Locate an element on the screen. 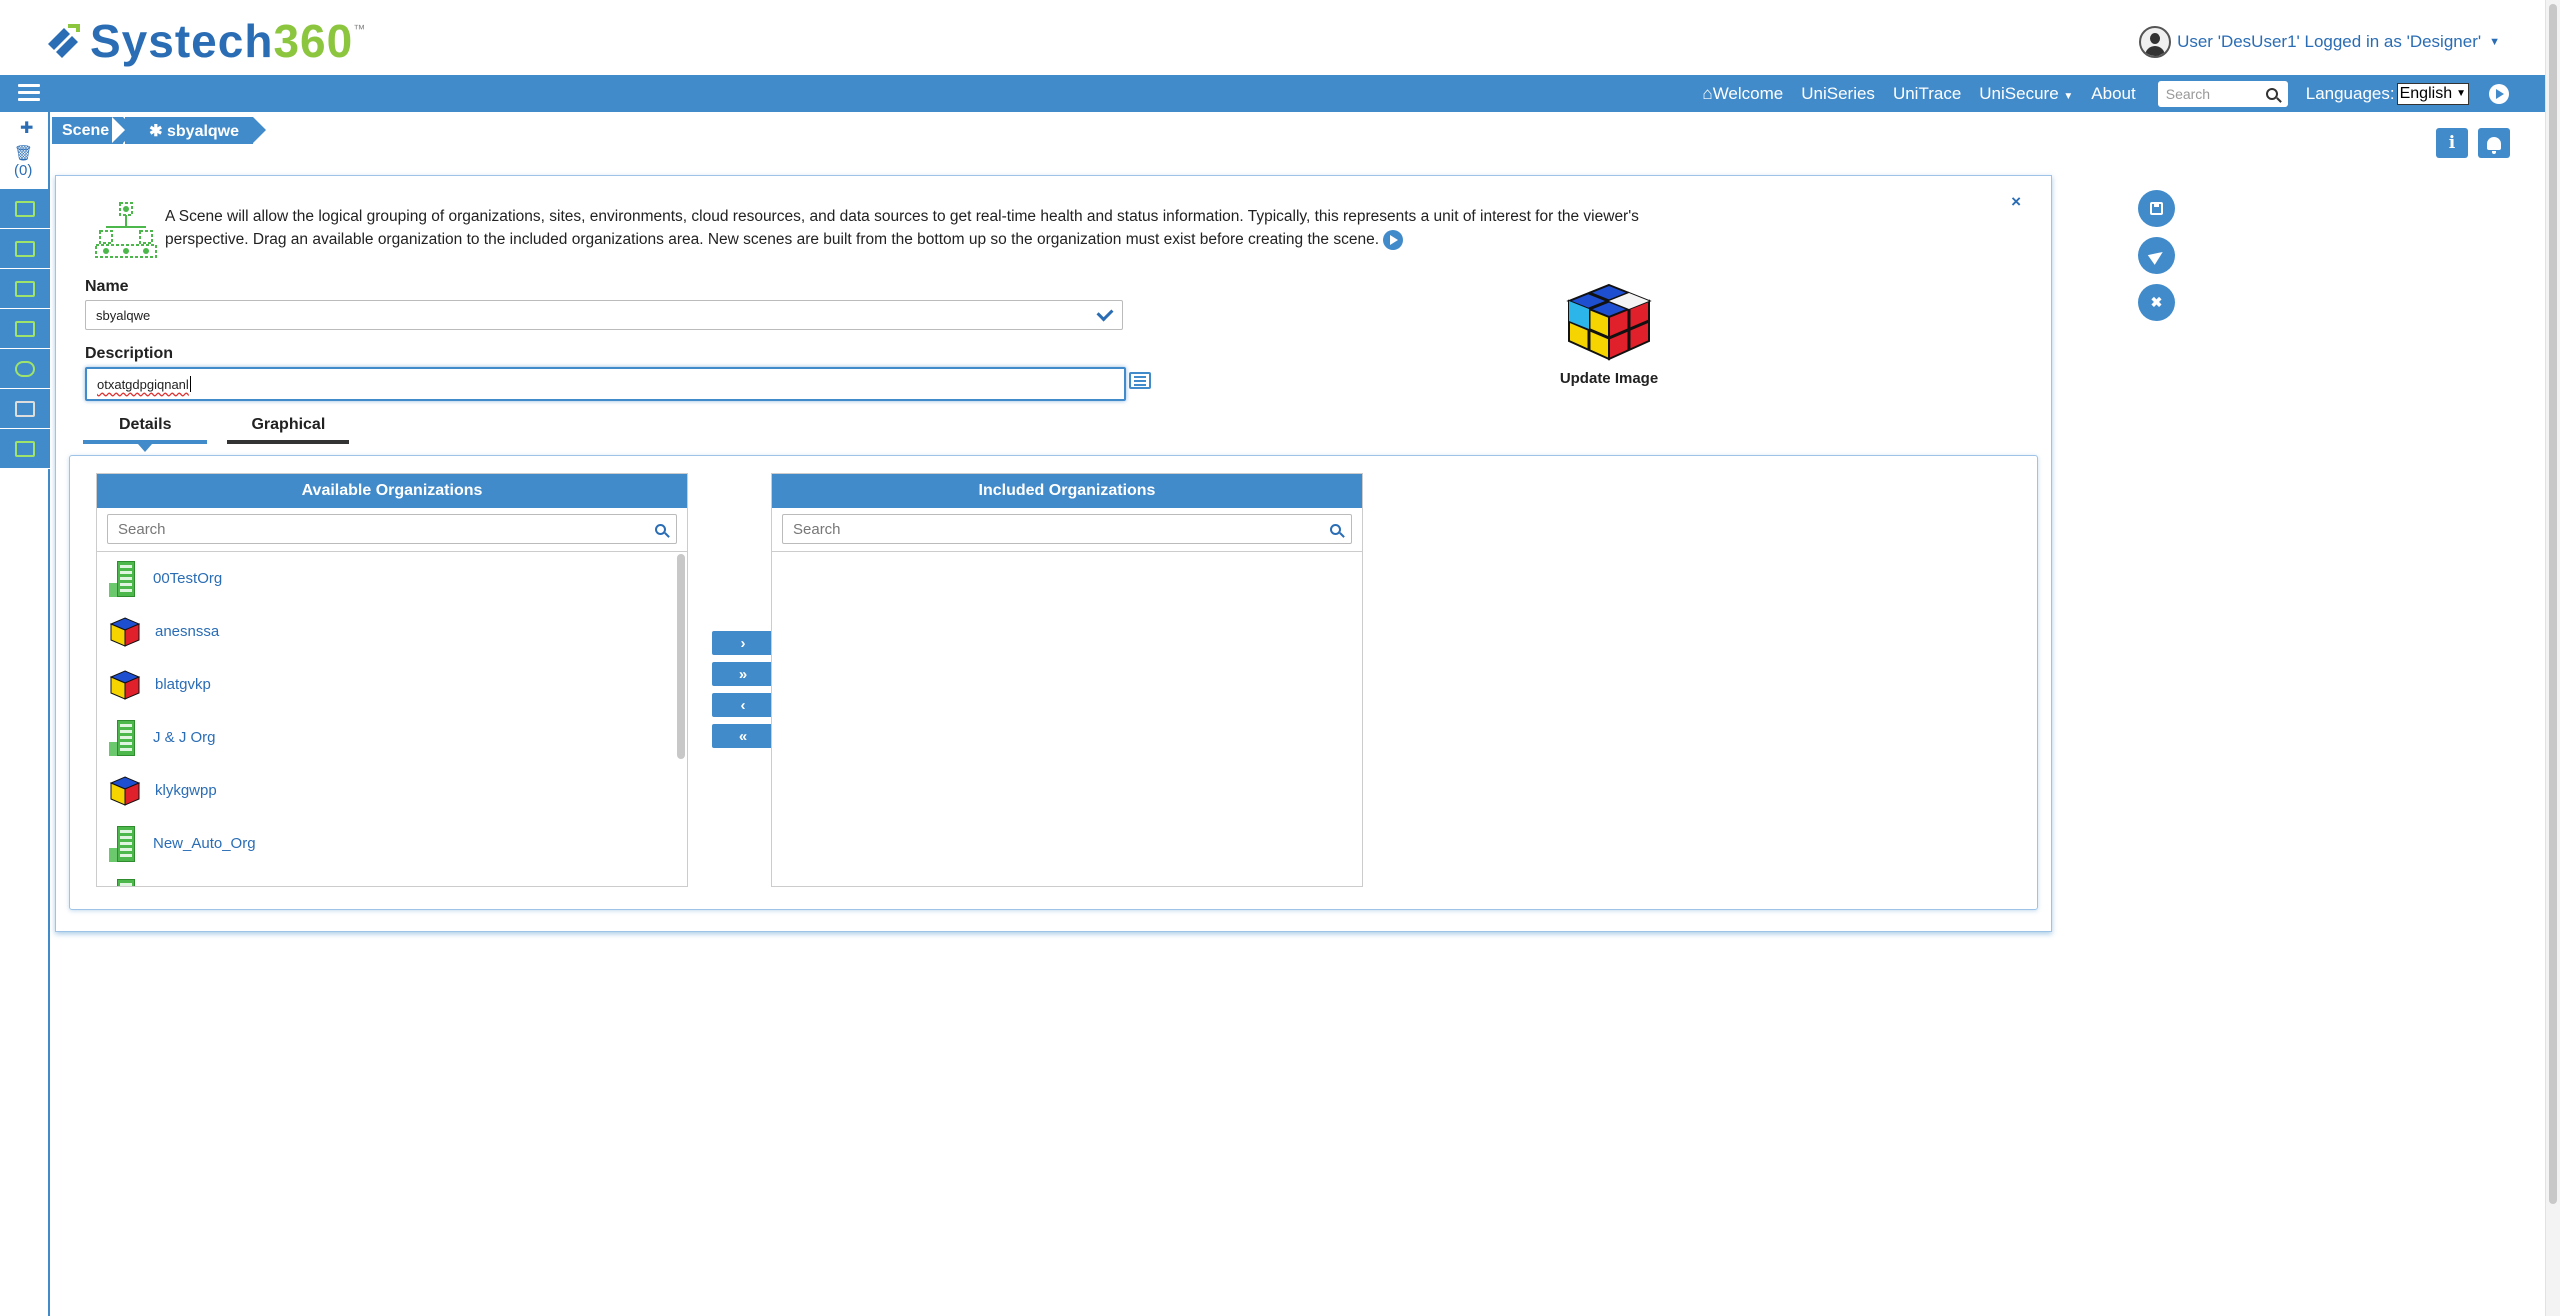 This screenshot has height=1316, width=2560. tab-graphical: Graphical is located at coordinates (288, 430).